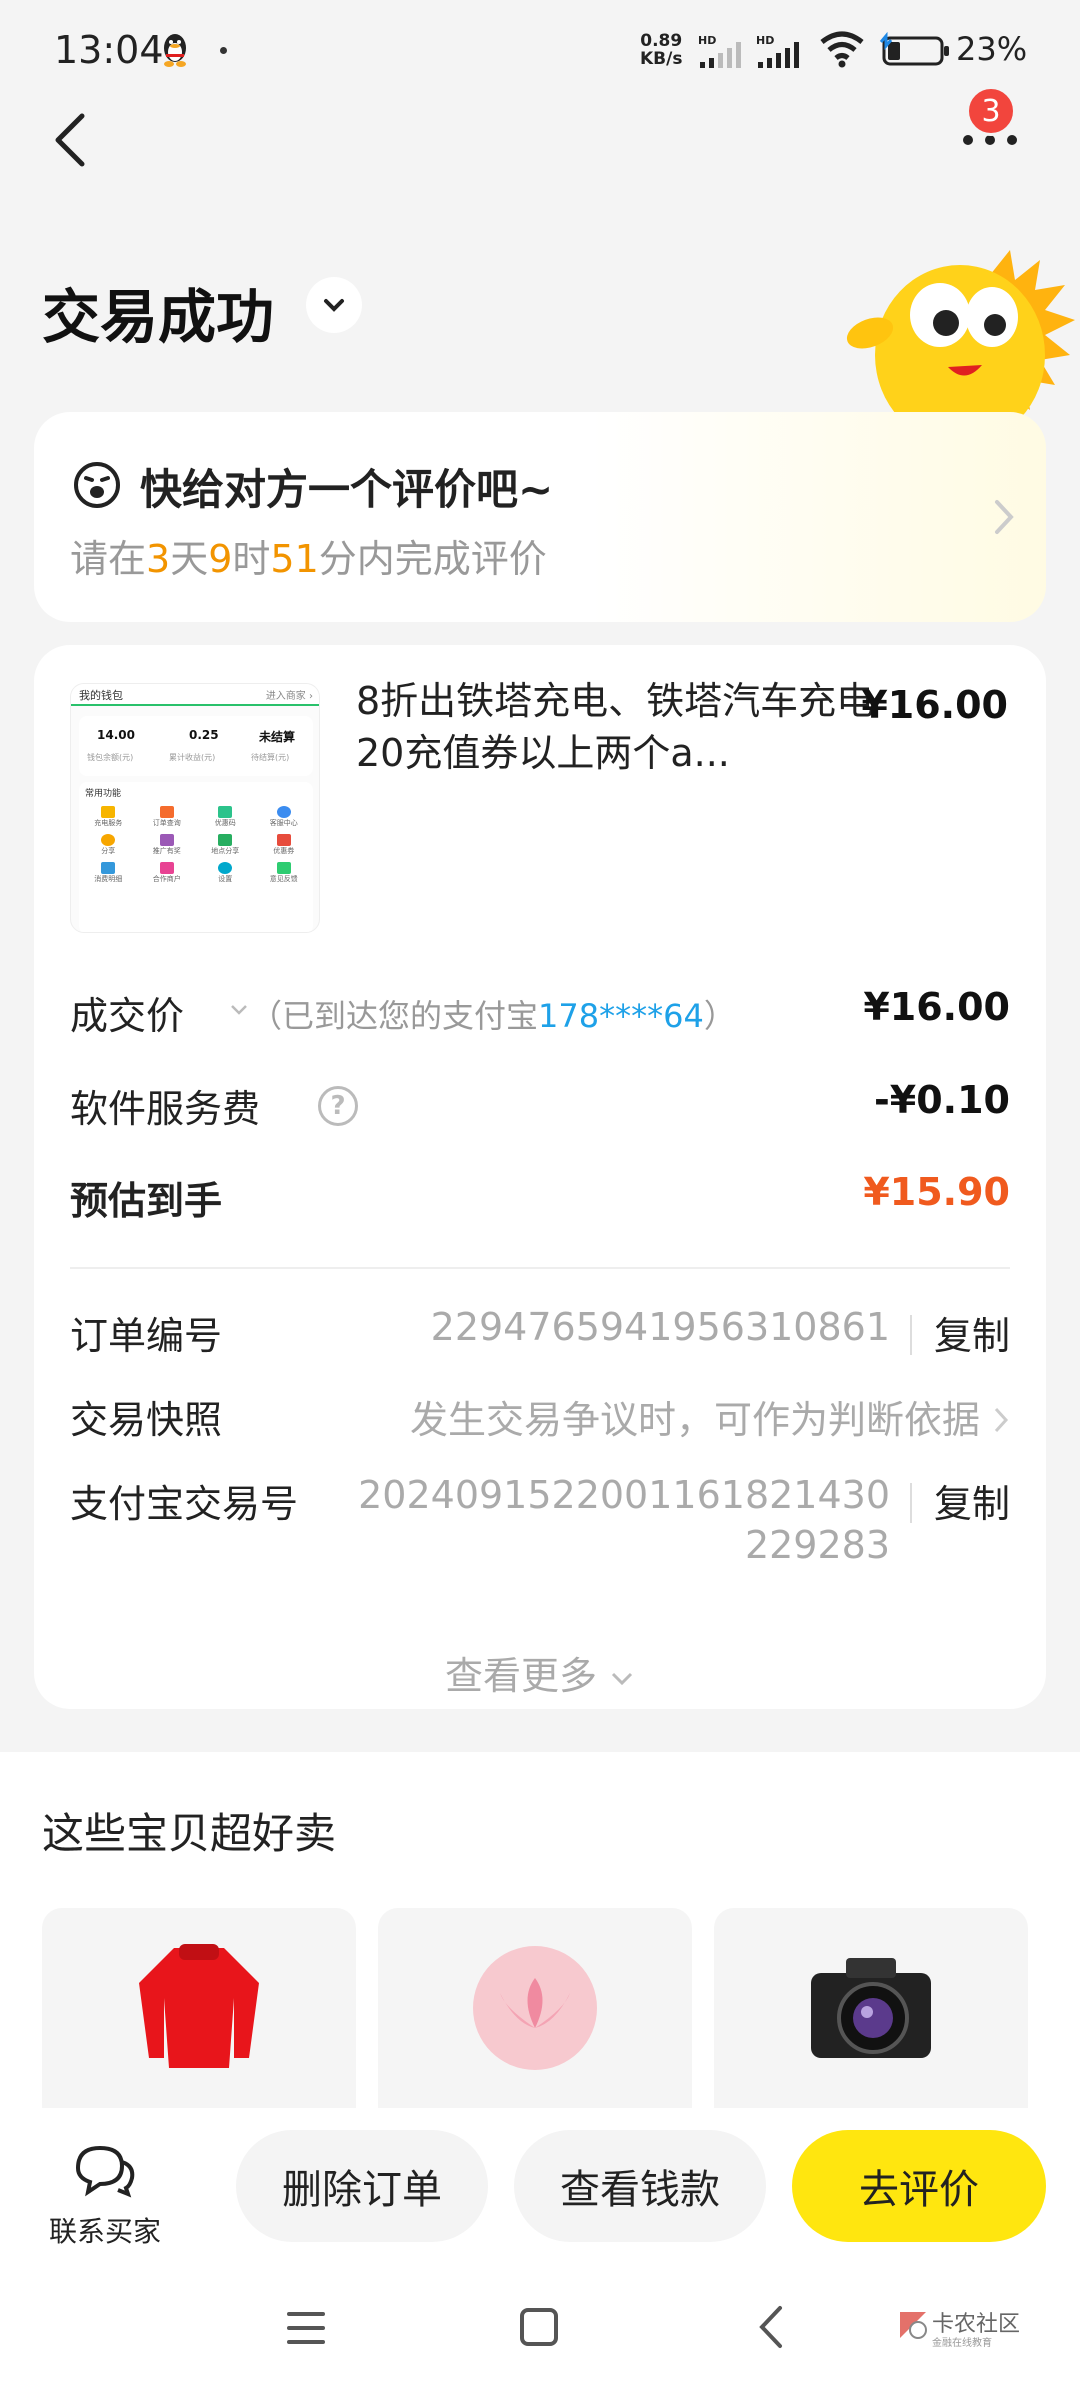  What do you see at coordinates (338, 1106) in the screenshot?
I see `help-question-icon: ?` at bounding box center [338, 1106].